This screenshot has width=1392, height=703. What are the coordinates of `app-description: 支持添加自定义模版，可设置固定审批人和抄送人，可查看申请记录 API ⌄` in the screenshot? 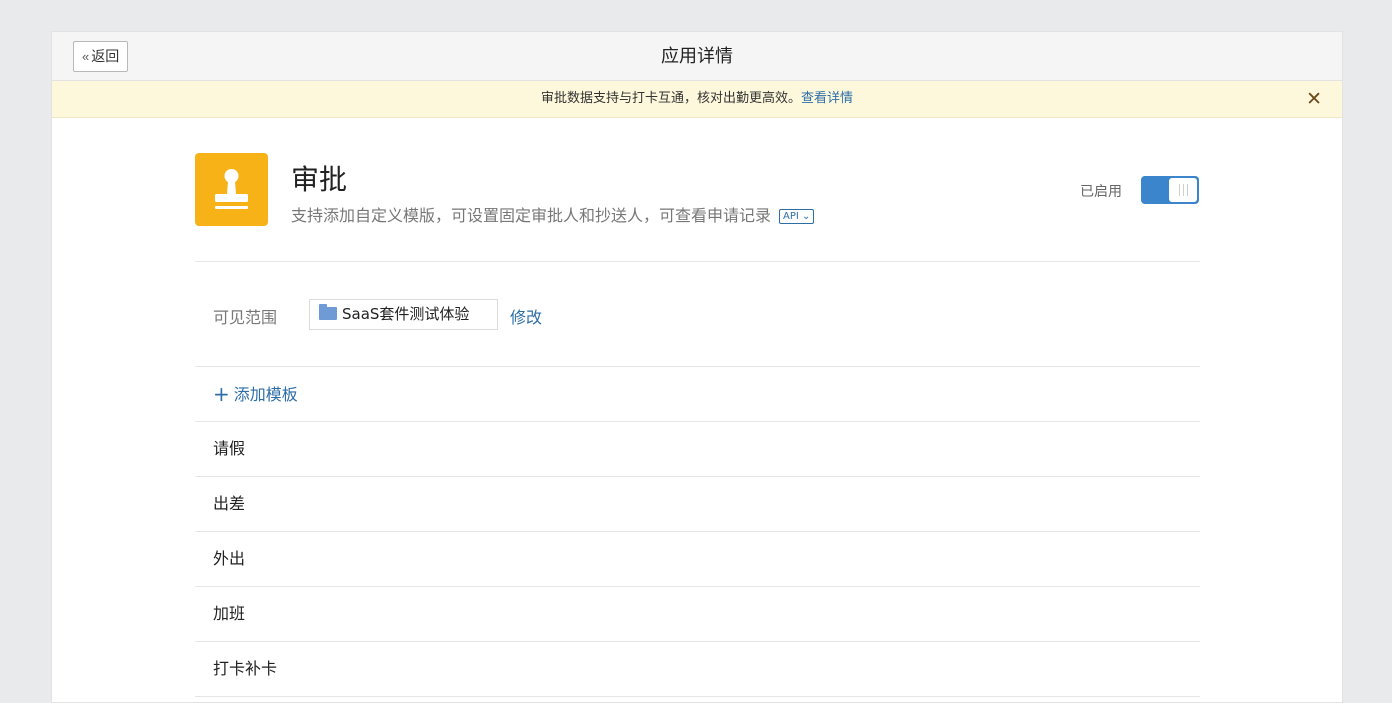 It's located at (553, 214).